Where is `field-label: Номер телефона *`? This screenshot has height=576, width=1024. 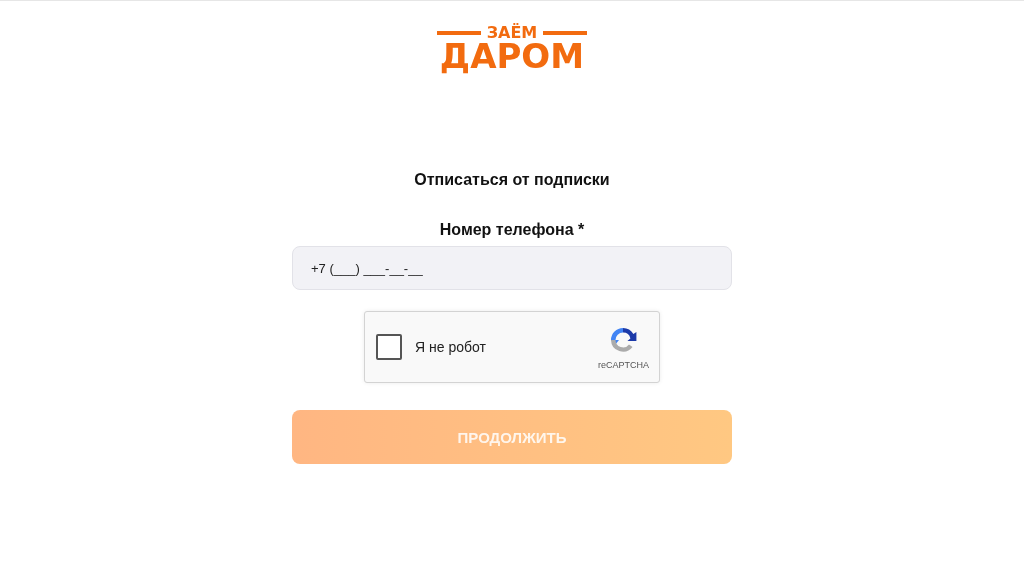 field-label: Номер телефона * is located at coordinates (512, 230).